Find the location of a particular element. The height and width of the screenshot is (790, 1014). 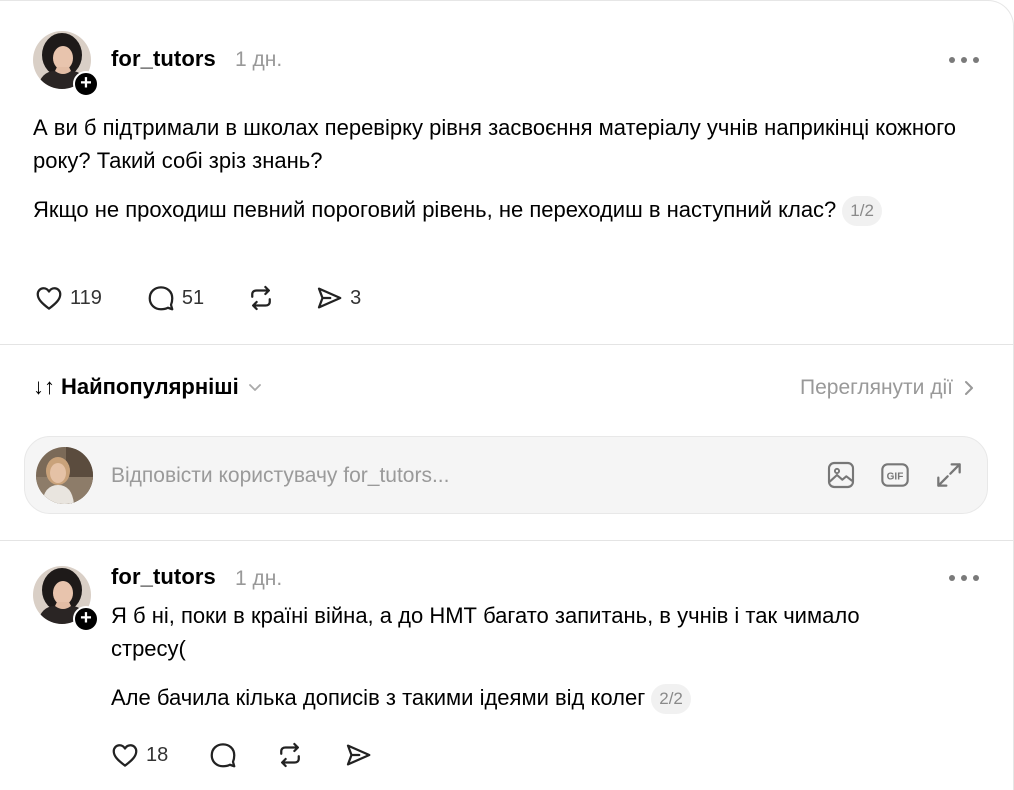

page-indicator: 1/2 is located at coordinates (862, 211).